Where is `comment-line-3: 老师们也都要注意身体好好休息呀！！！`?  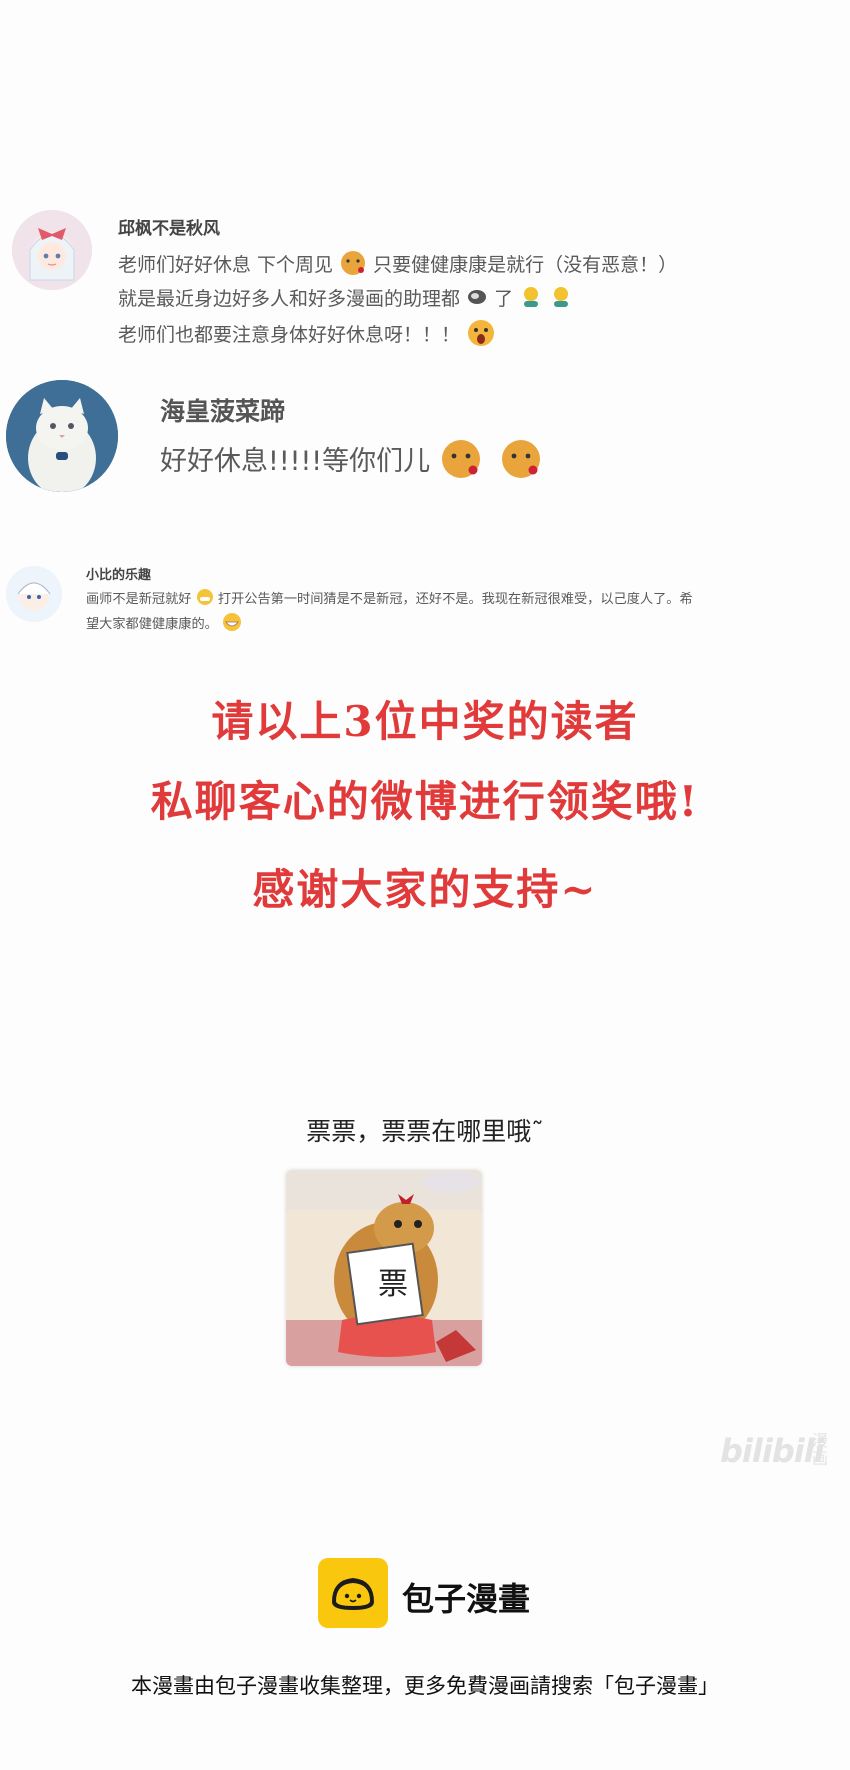
comment-line-3: 老师们也都要注意身体好好休息呀！！！ is located at coordinates (307, 335).